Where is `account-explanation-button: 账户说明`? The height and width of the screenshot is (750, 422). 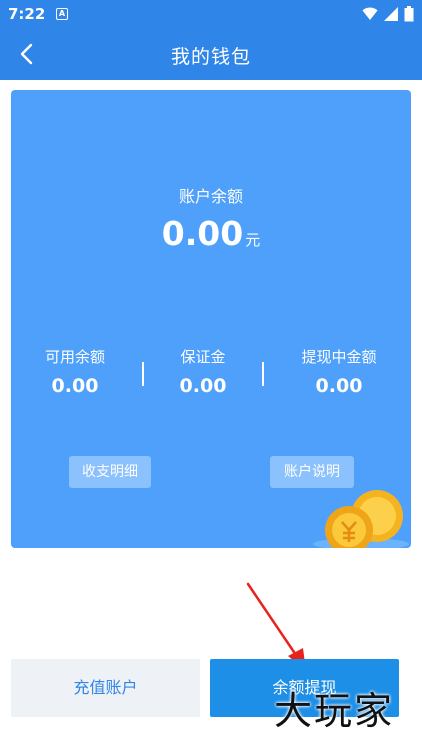
account-explanation-button: 账户说明 is located at coordinates (312, 472).